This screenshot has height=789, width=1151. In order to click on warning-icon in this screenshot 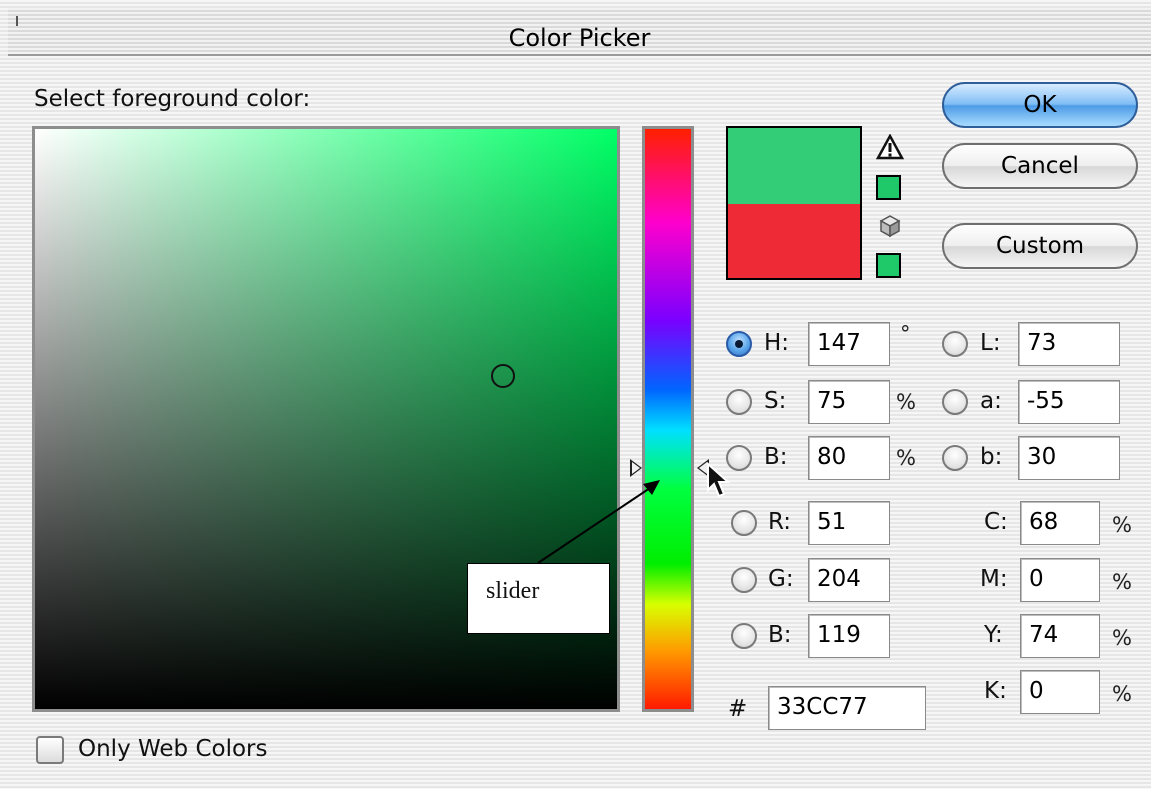, I will do `click(890, 147)`.